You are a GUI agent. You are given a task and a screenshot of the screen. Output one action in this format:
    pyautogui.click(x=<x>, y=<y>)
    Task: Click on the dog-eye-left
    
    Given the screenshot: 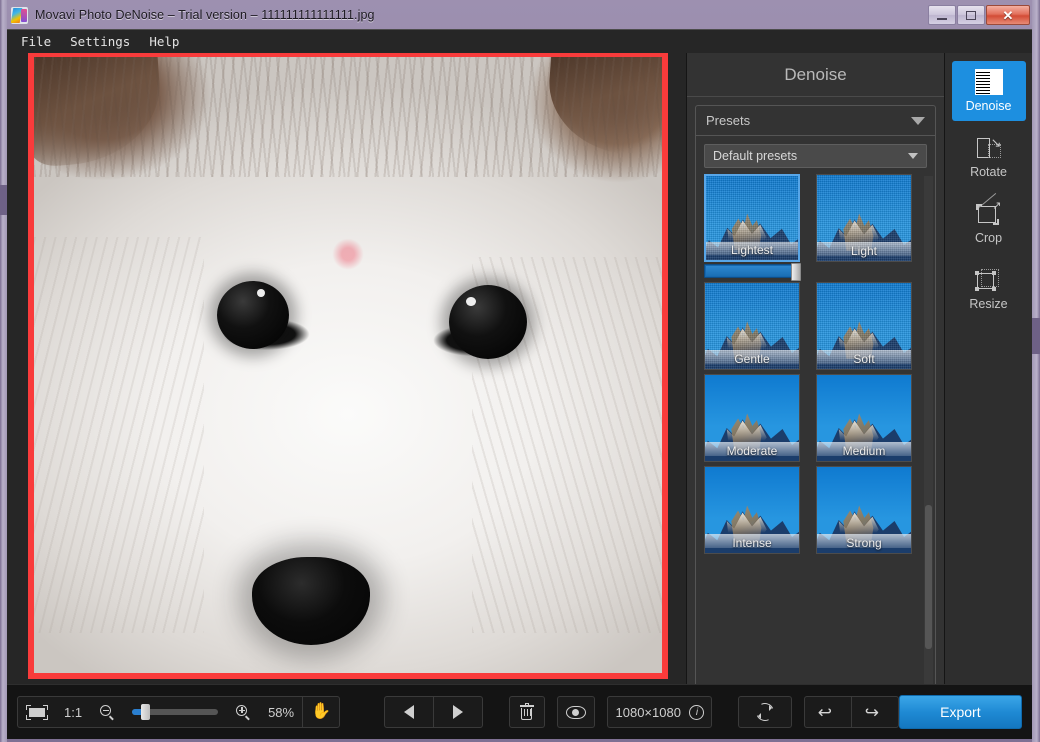 What is the action you would take?
    pyautogui.click(x=253, y=315)
    